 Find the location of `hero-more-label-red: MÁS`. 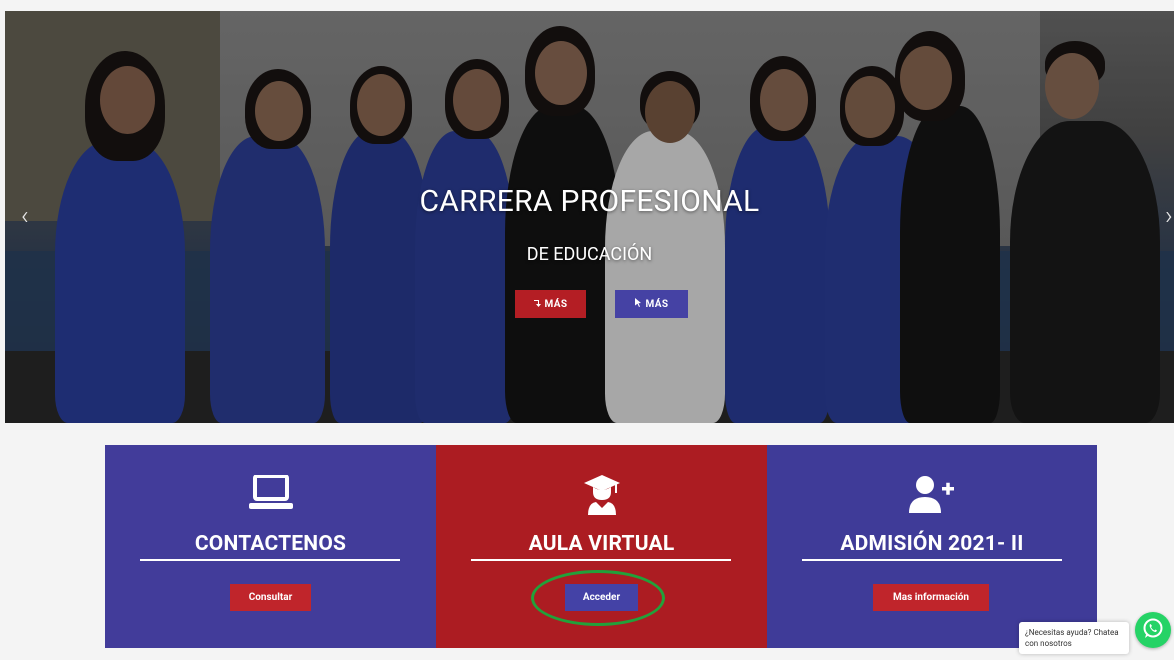

hero-more-label-red: MÁS is located at coordinates (556, 304).